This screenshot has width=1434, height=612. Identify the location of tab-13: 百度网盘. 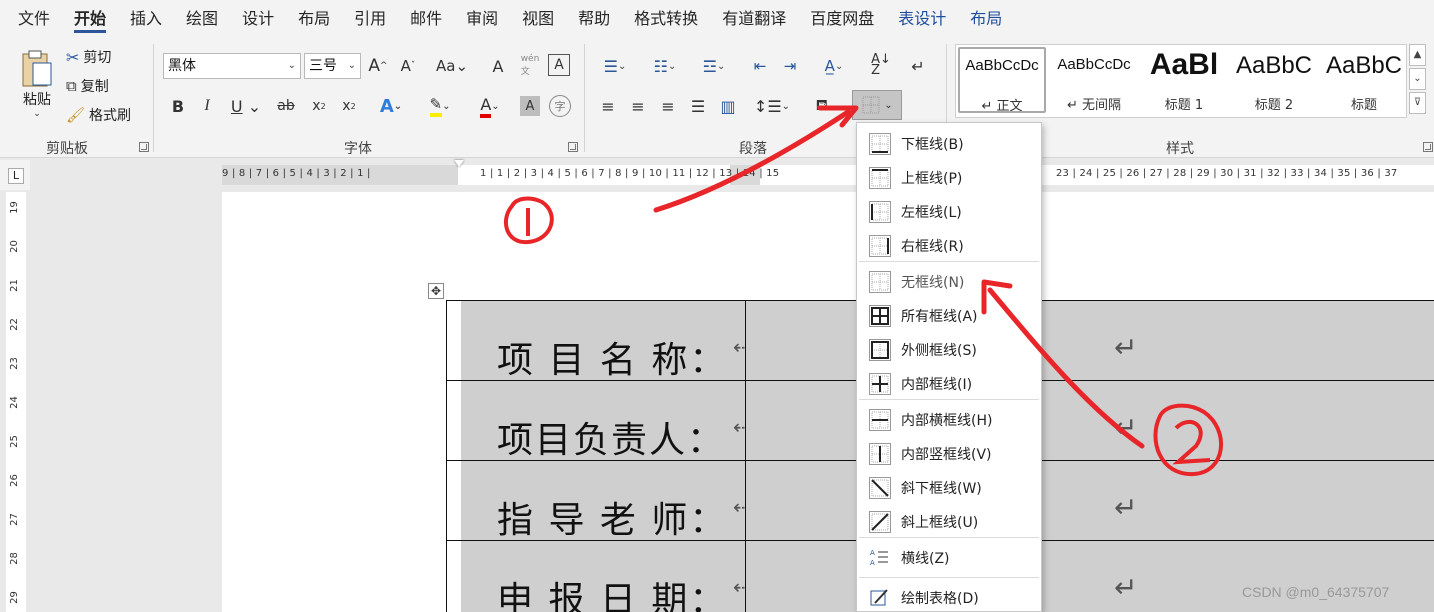
(842, 19).